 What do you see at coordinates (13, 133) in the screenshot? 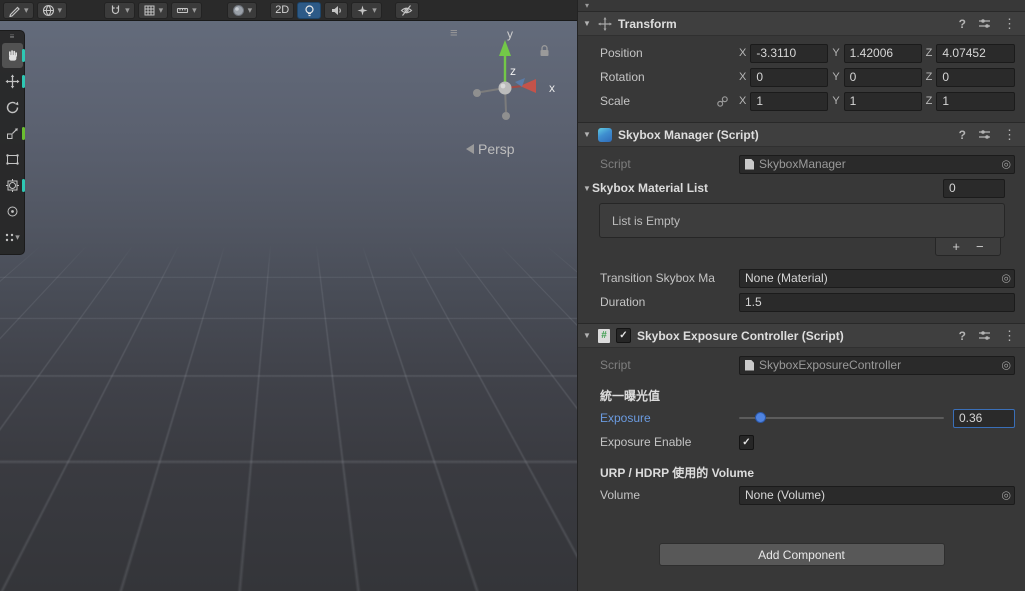
I see `scale-tool-button` at bounding box center [13, 133].